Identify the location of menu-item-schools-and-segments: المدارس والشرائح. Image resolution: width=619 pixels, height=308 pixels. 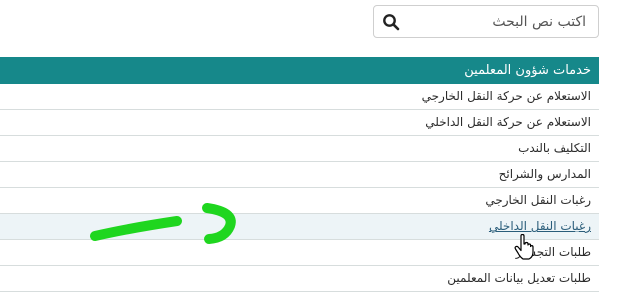
(299, 175).